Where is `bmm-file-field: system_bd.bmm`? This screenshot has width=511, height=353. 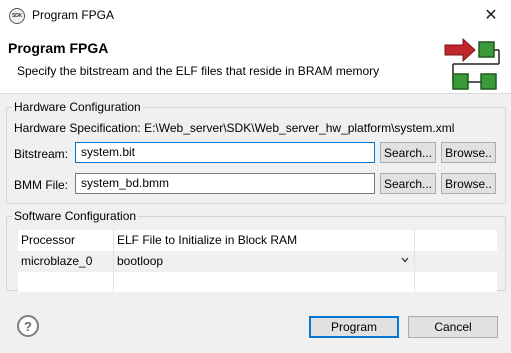
bmm-file-field: system_bd.bmm is located at coordinates (225, 183).